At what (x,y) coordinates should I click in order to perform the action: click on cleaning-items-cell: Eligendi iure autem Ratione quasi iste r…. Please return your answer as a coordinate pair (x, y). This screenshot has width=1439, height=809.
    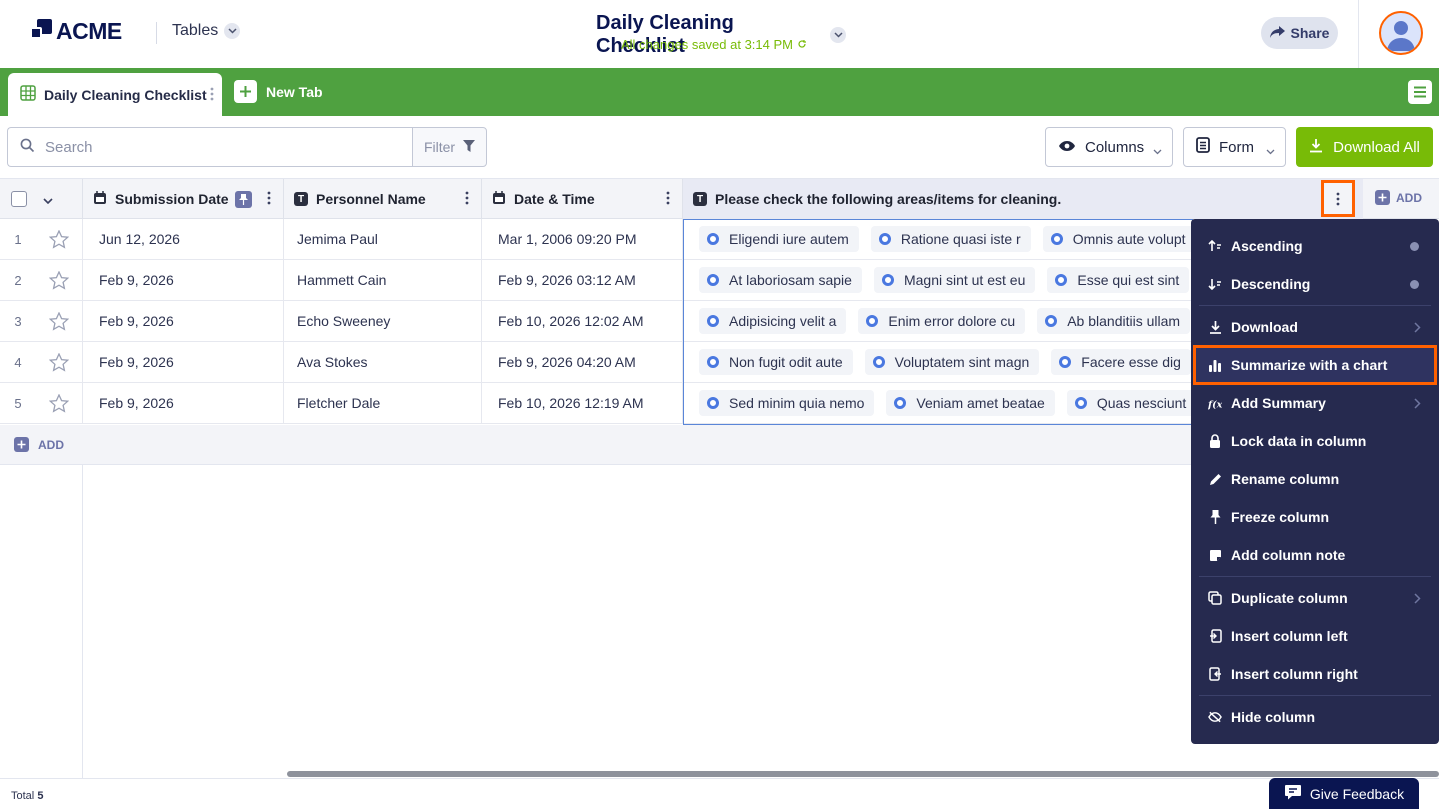
    Looking at the image, I should click on (937, 239).